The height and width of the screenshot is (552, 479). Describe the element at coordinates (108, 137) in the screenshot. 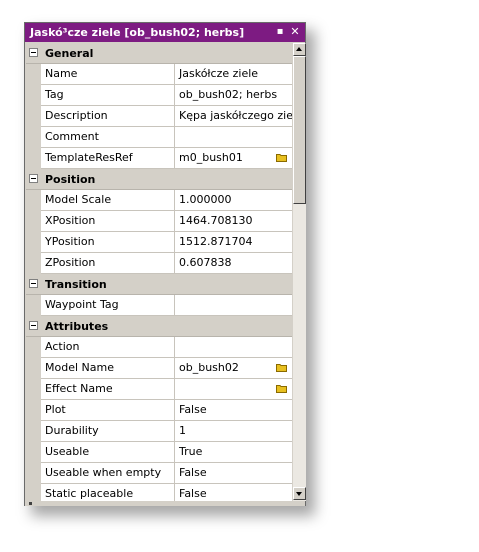

I see `property-name: Comment` at that location.